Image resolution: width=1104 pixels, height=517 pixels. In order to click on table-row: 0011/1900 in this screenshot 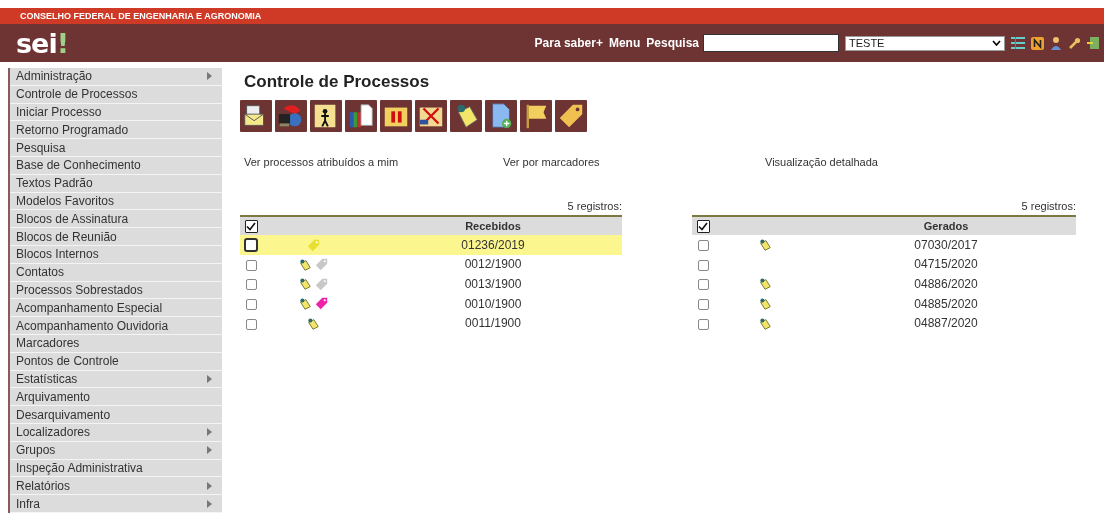, I will do `click(431, 323)`.